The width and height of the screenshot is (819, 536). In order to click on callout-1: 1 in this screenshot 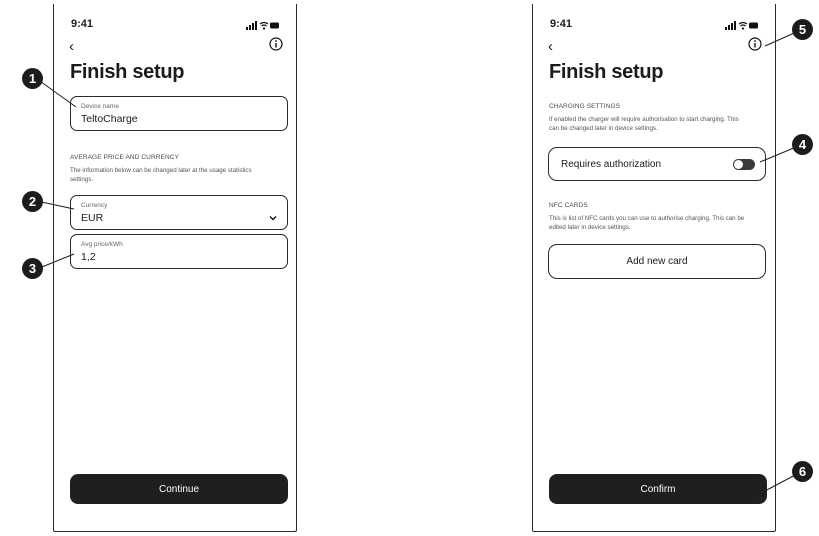, I will do `click(32, 78)`.